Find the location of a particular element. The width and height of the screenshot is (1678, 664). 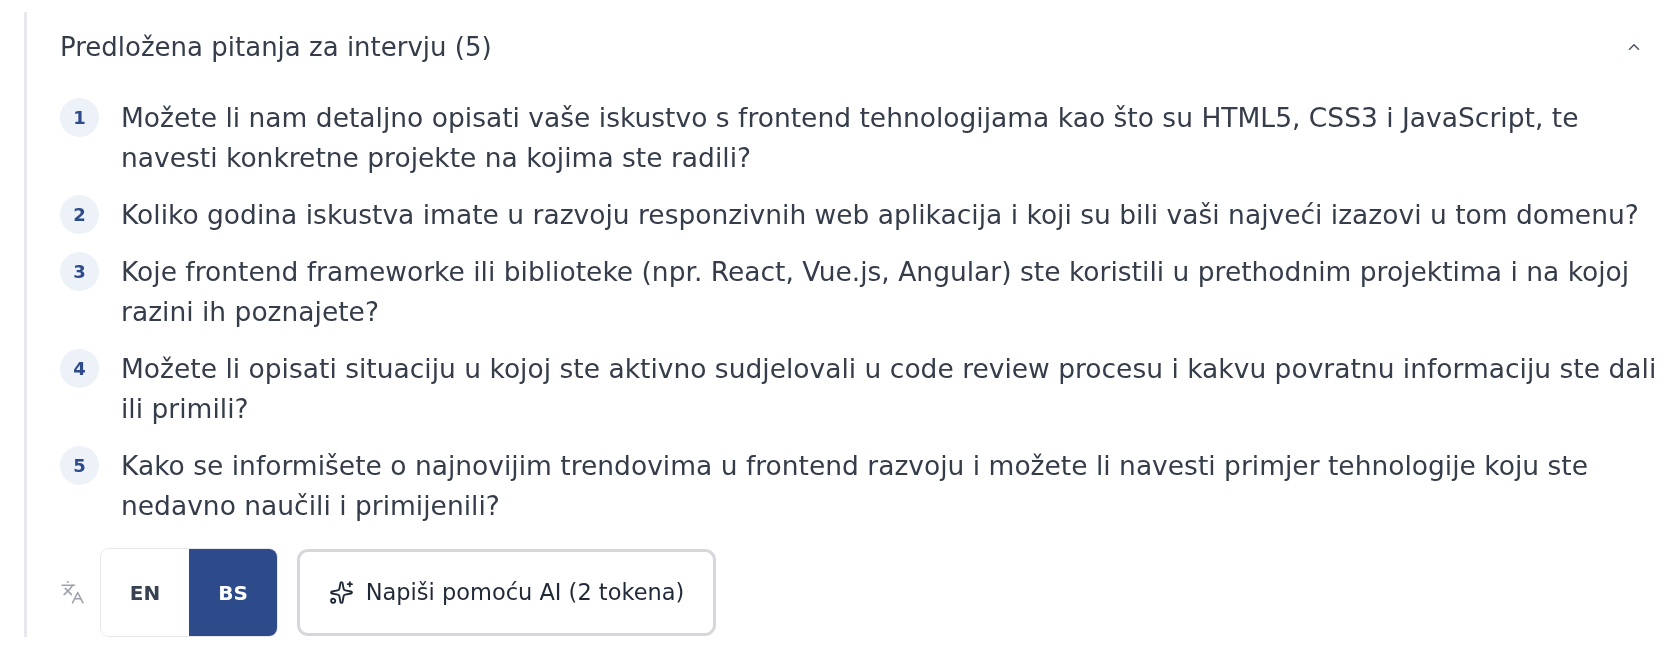

question-text: Koje frontend frameworke ili biblioteke (npr. React, Vue.js, Angular) ste koristili u prethodnim projektima i na kojoj razini ih poznajete? is located at coordinates (876, 292).